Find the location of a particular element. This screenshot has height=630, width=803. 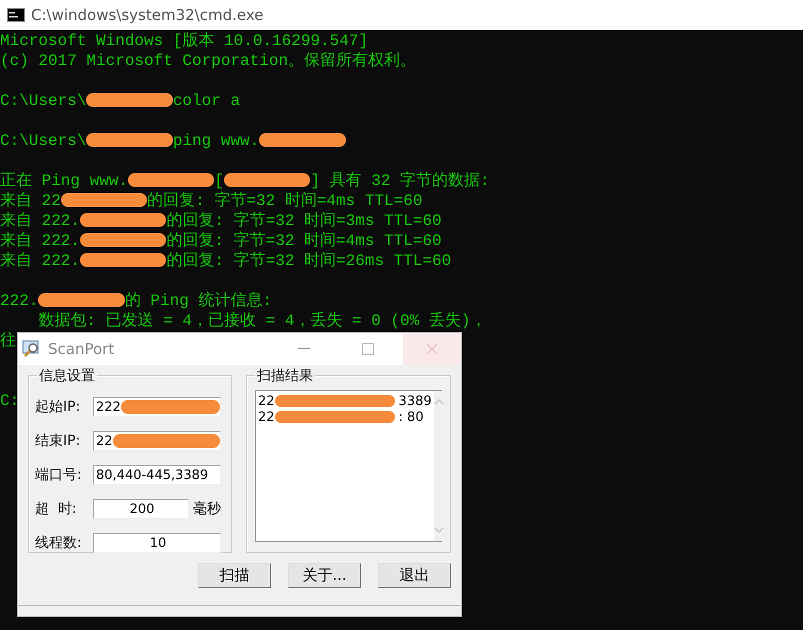

dialog-button: 退出 is located at coordinates (414, 575).